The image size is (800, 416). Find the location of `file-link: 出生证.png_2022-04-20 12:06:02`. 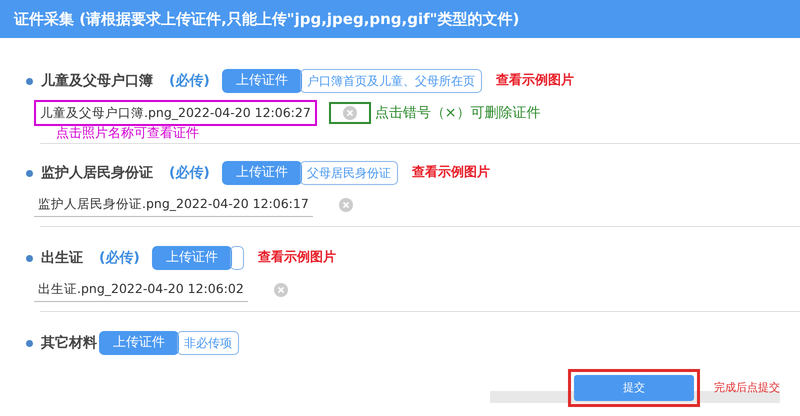

file-link: 出生证.png_2022-04-20 12:06:02 is located at coordinates (141, 290).